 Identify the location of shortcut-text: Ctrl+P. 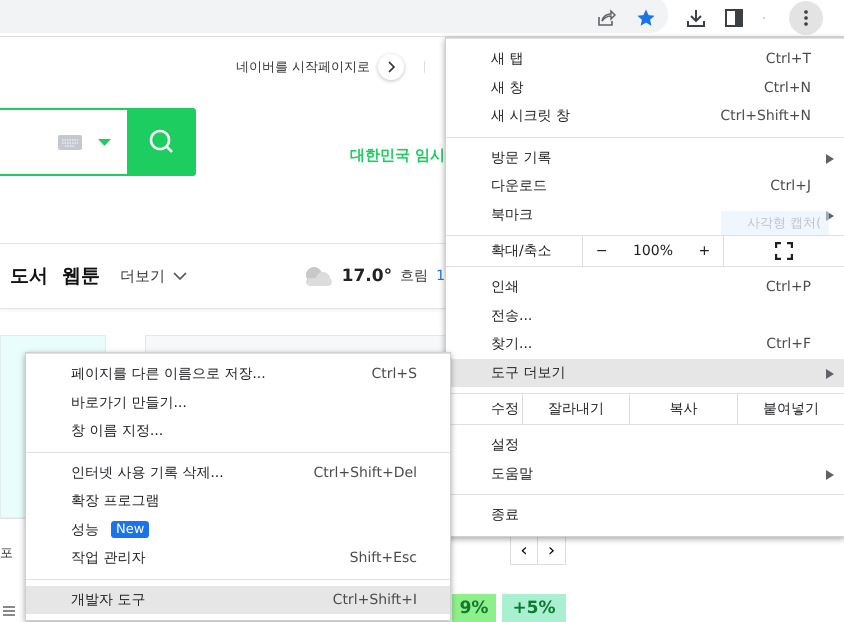
(788, 287).